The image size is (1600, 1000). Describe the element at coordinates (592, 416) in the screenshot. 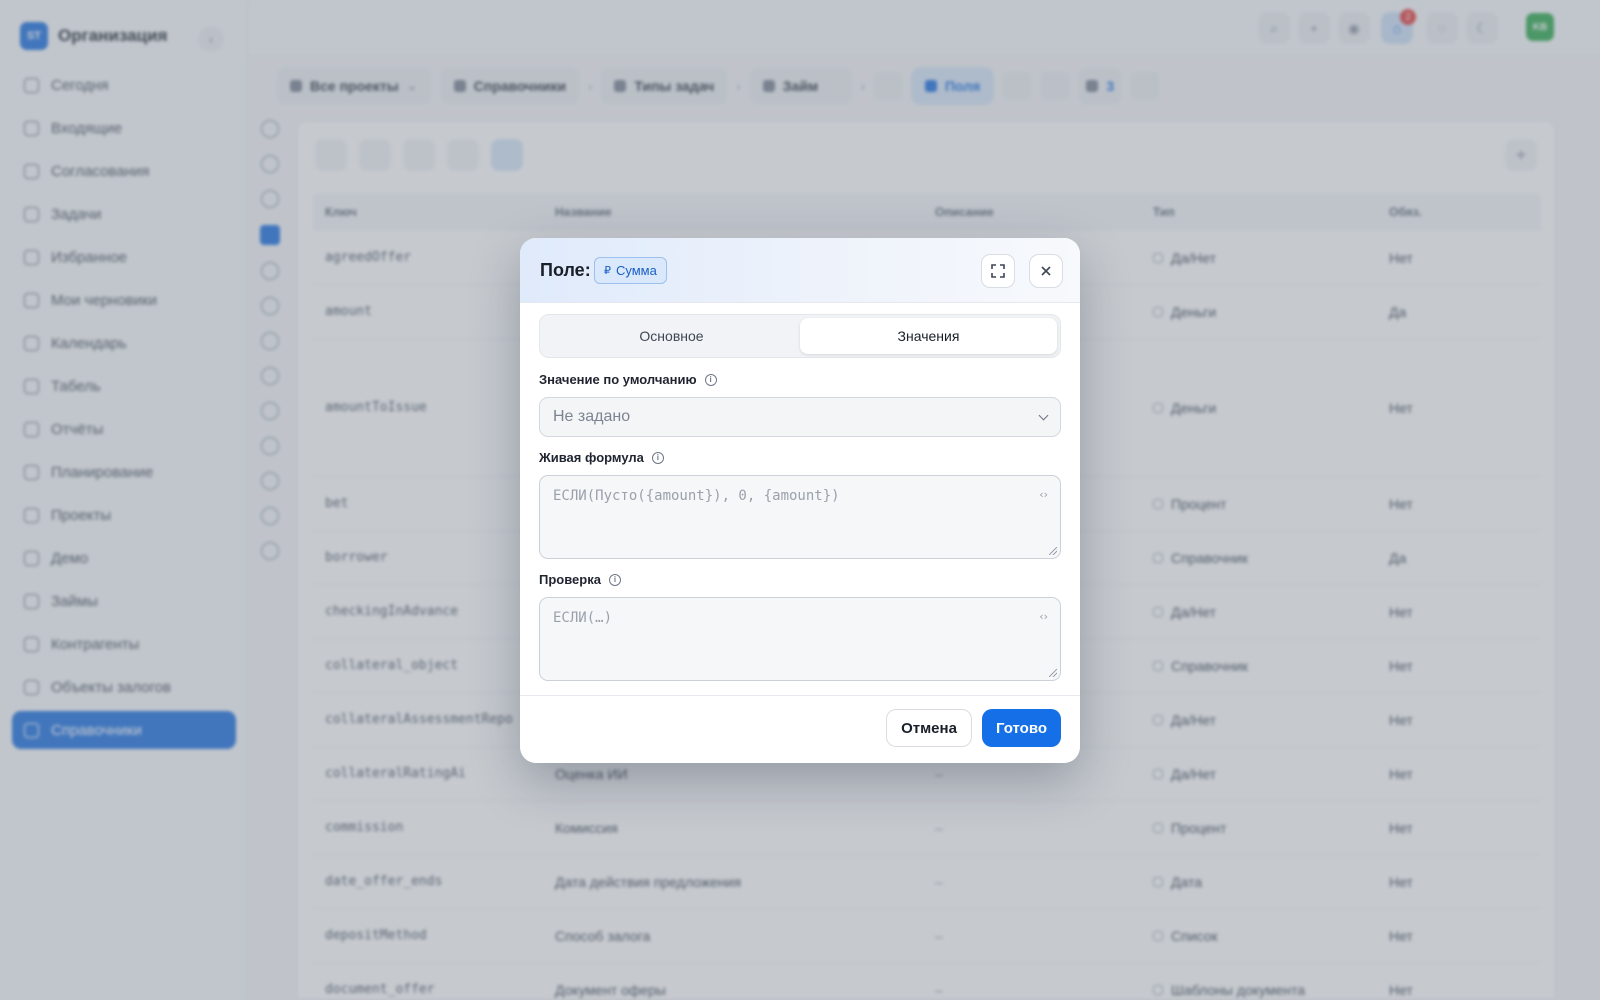

I see `default-value-selected: Не задано` at that location.